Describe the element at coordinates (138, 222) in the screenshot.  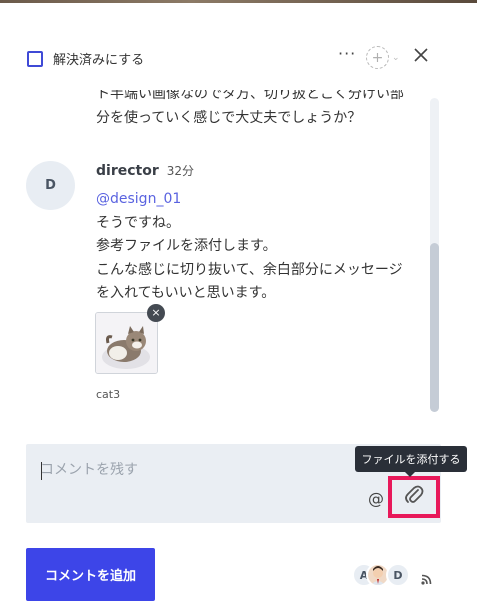
I see `message-line: そうですね。` at that location.